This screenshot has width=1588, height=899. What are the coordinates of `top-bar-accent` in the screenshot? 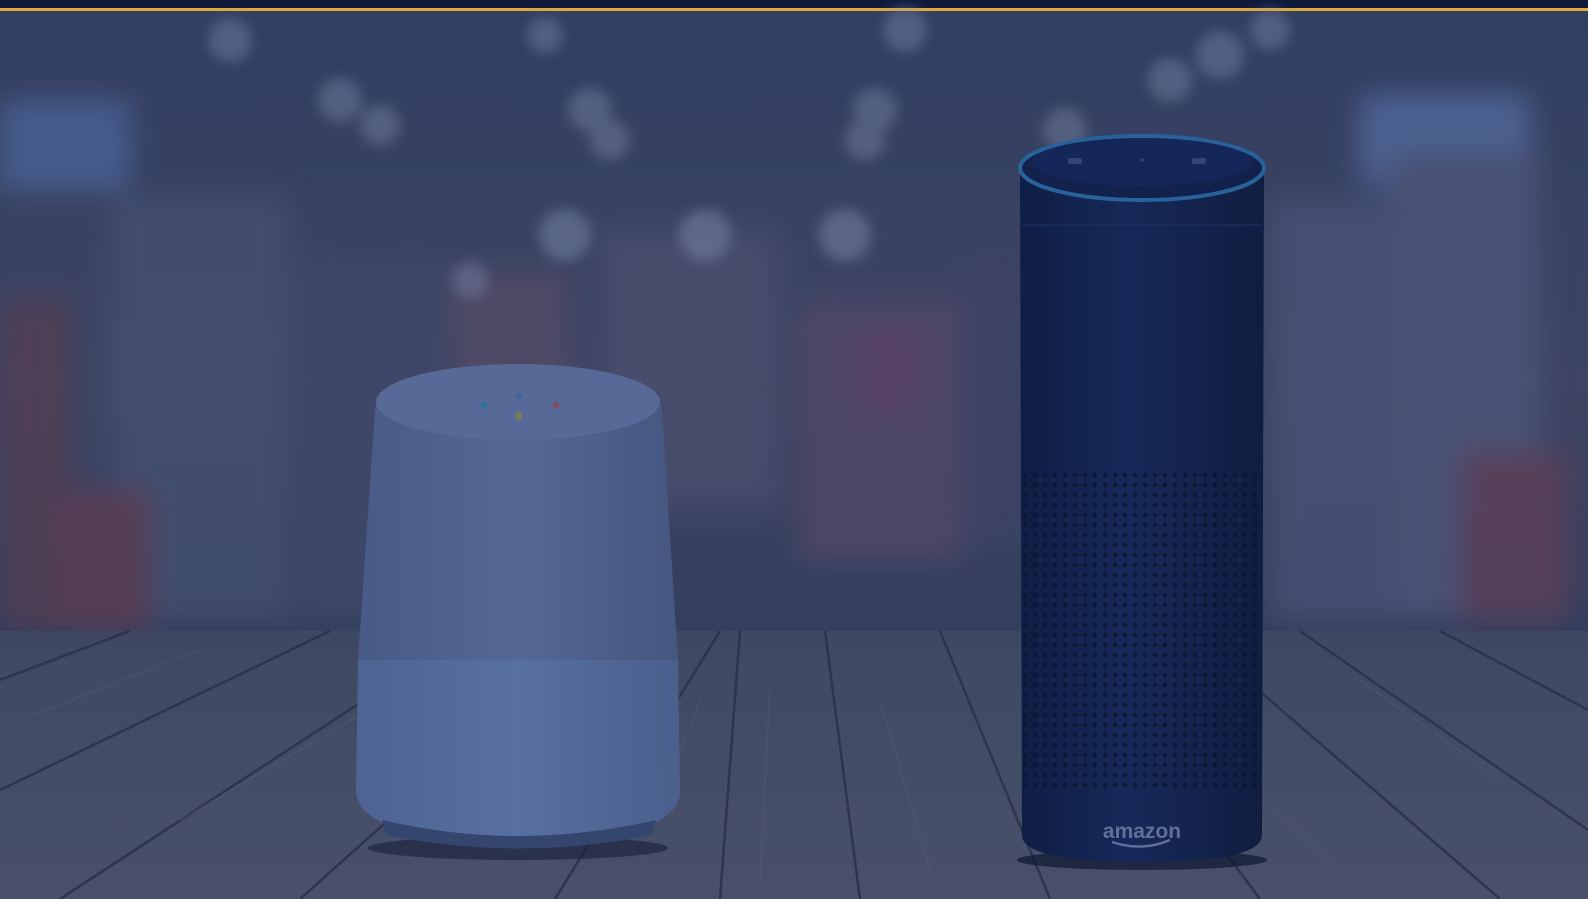 It's located at (794, 9).